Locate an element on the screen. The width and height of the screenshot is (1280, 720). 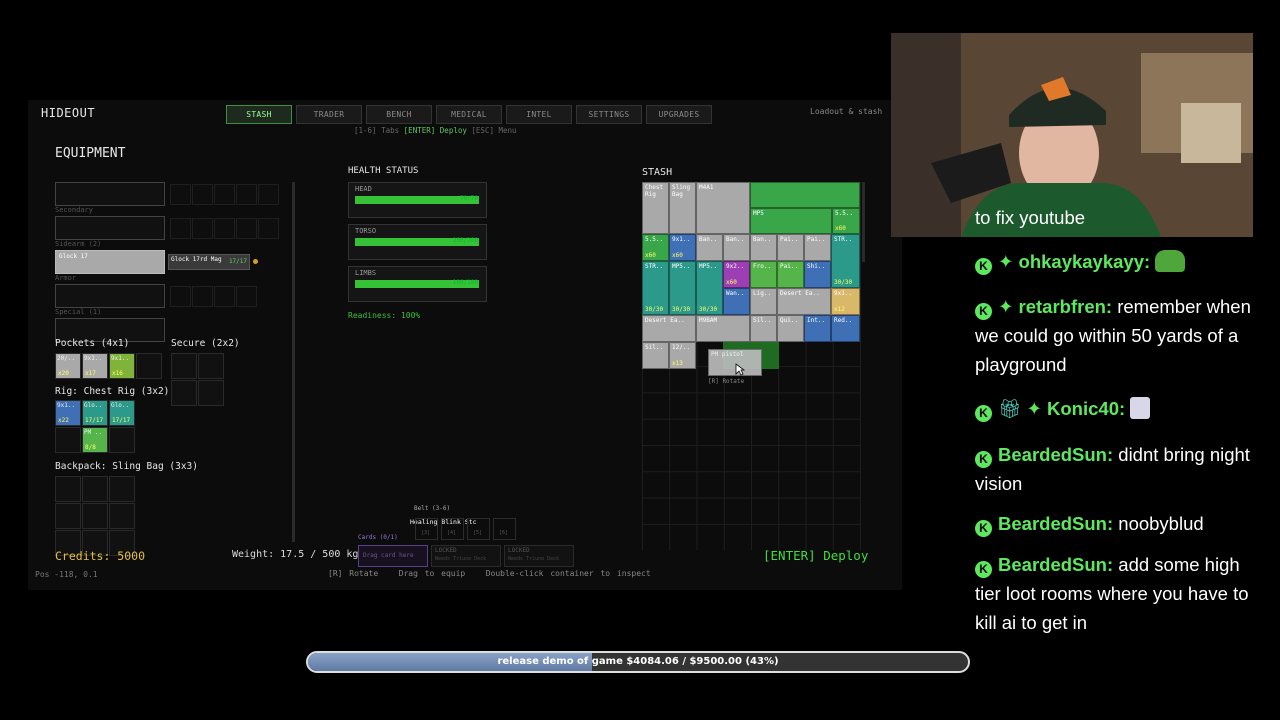
item-qty: x22 is located at coordinates (63, 420).